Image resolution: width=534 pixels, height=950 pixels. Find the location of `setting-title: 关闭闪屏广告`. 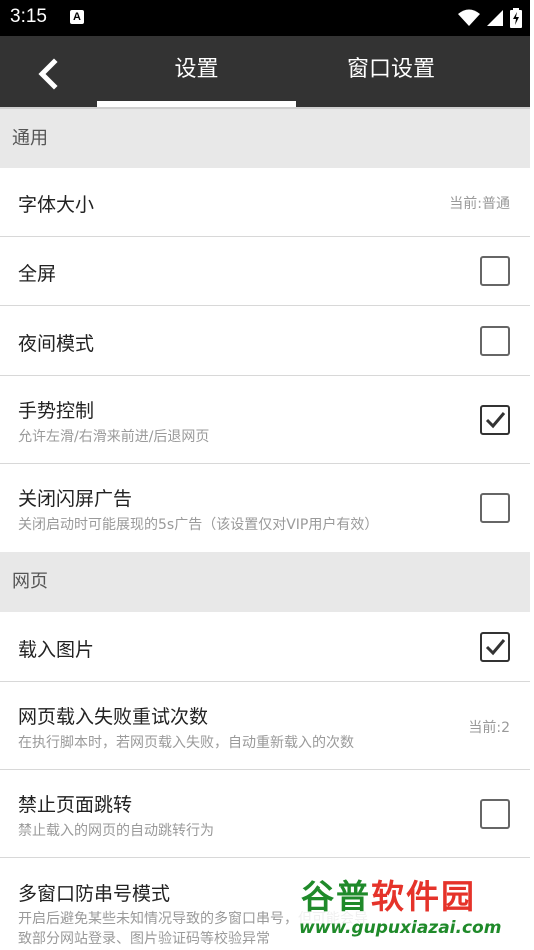

setting-title: 关闭闪屏广告 is located at coordinates (75, 499).